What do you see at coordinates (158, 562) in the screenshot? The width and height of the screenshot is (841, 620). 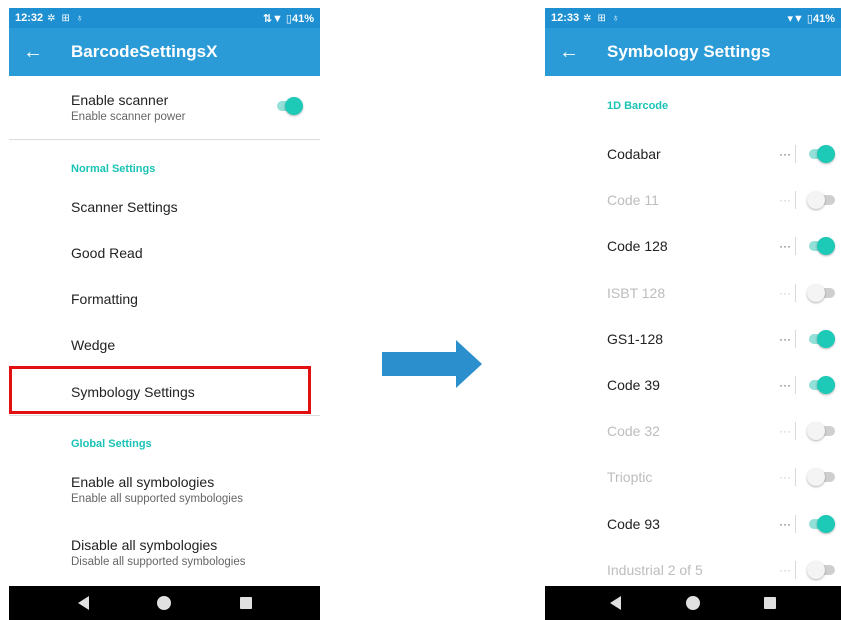 I see `disable-all-subtitle: Disable all supported symbologies` at bounding box center [158, 562].